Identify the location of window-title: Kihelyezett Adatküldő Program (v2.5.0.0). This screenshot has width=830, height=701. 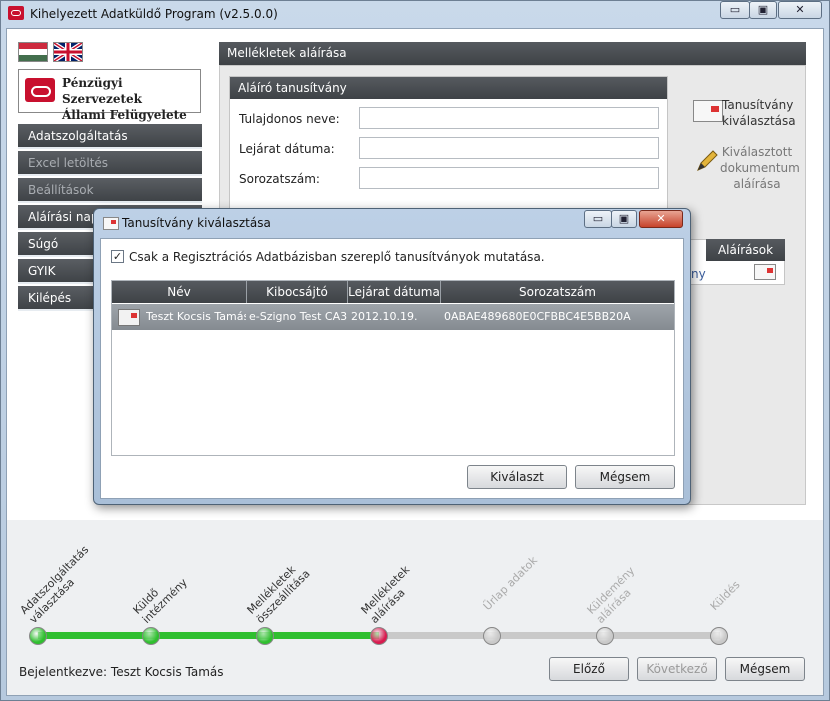
(154, 14).